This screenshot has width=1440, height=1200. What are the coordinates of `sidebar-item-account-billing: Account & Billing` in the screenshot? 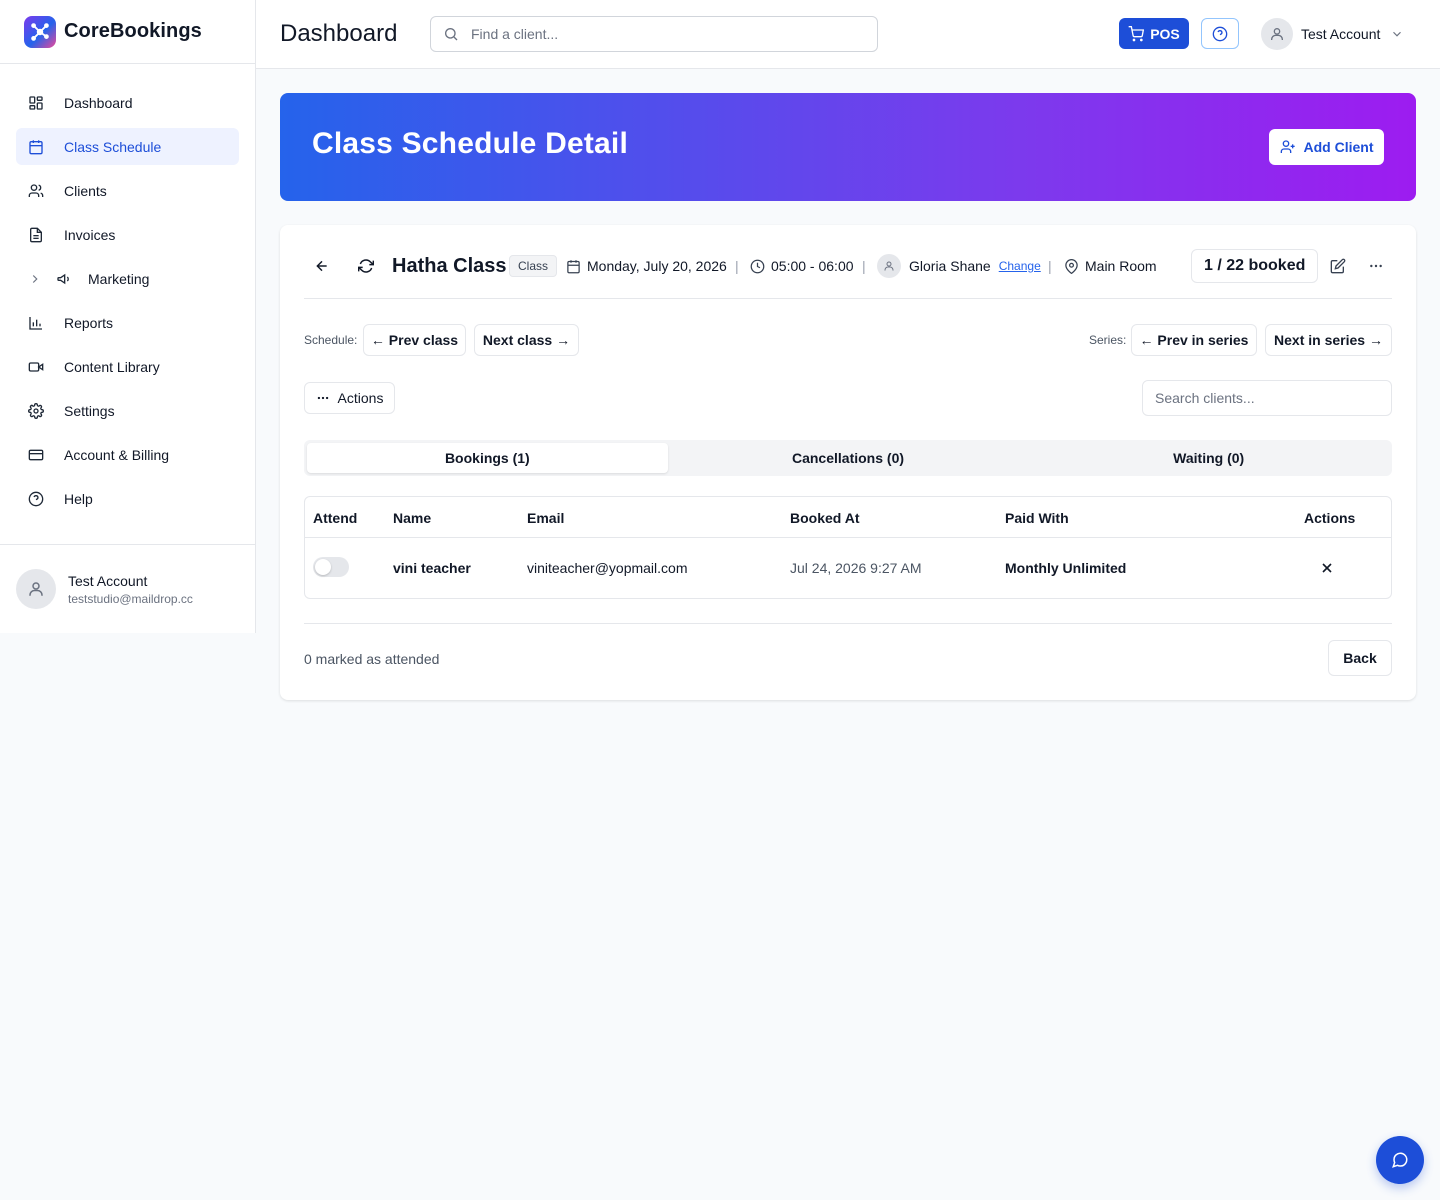 It's located at (127, 454).